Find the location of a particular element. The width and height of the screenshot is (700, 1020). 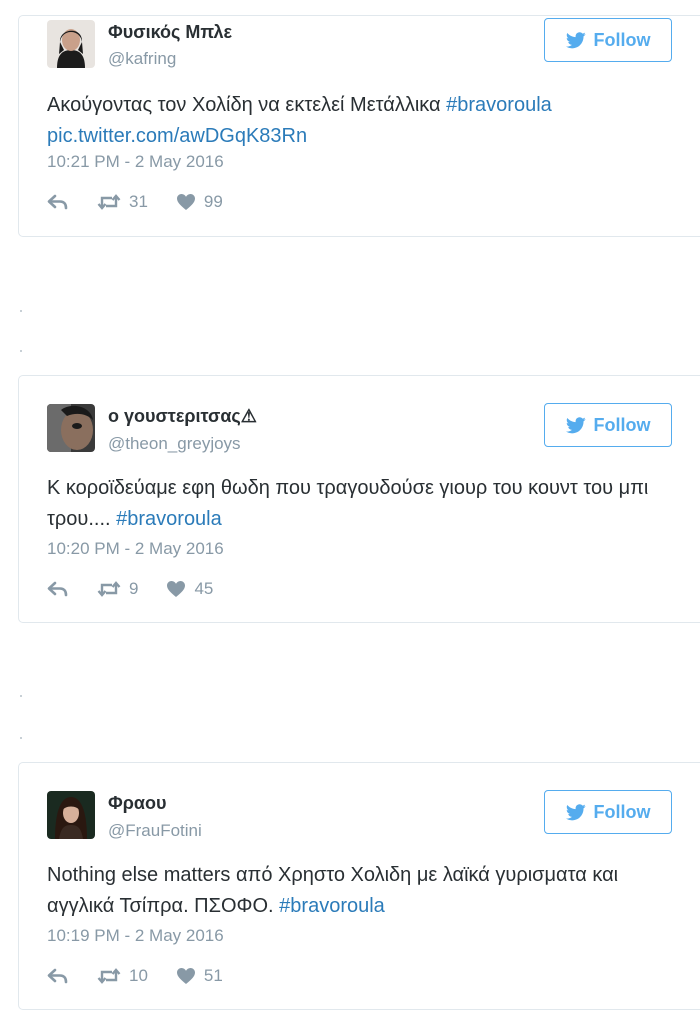

like-button: 45 is located at coordinates (189, 589).